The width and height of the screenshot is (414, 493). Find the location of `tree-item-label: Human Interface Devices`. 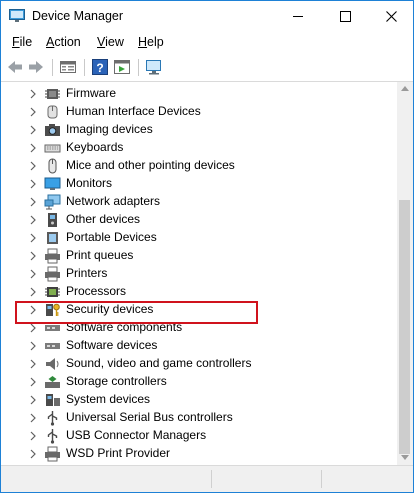

tree-item-label: Human Interface Devices is located at coordinates (133, 111).